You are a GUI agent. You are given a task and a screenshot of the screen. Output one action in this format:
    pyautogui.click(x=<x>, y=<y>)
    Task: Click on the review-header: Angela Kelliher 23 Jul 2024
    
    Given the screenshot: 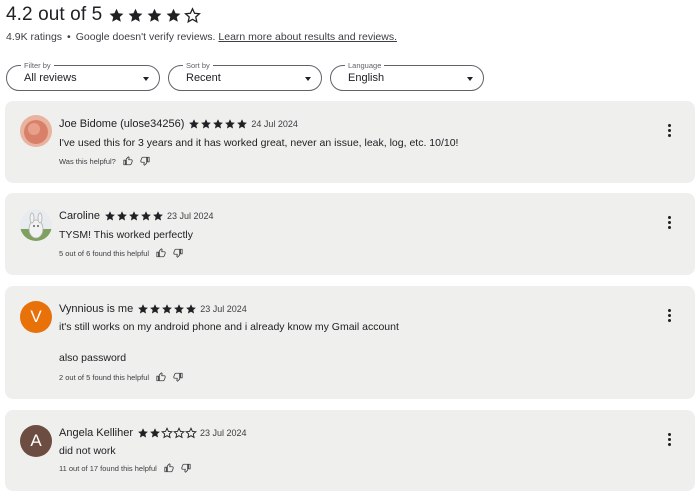 What is the action you would take?
    pyautogui.click(x=153, y=433)
    